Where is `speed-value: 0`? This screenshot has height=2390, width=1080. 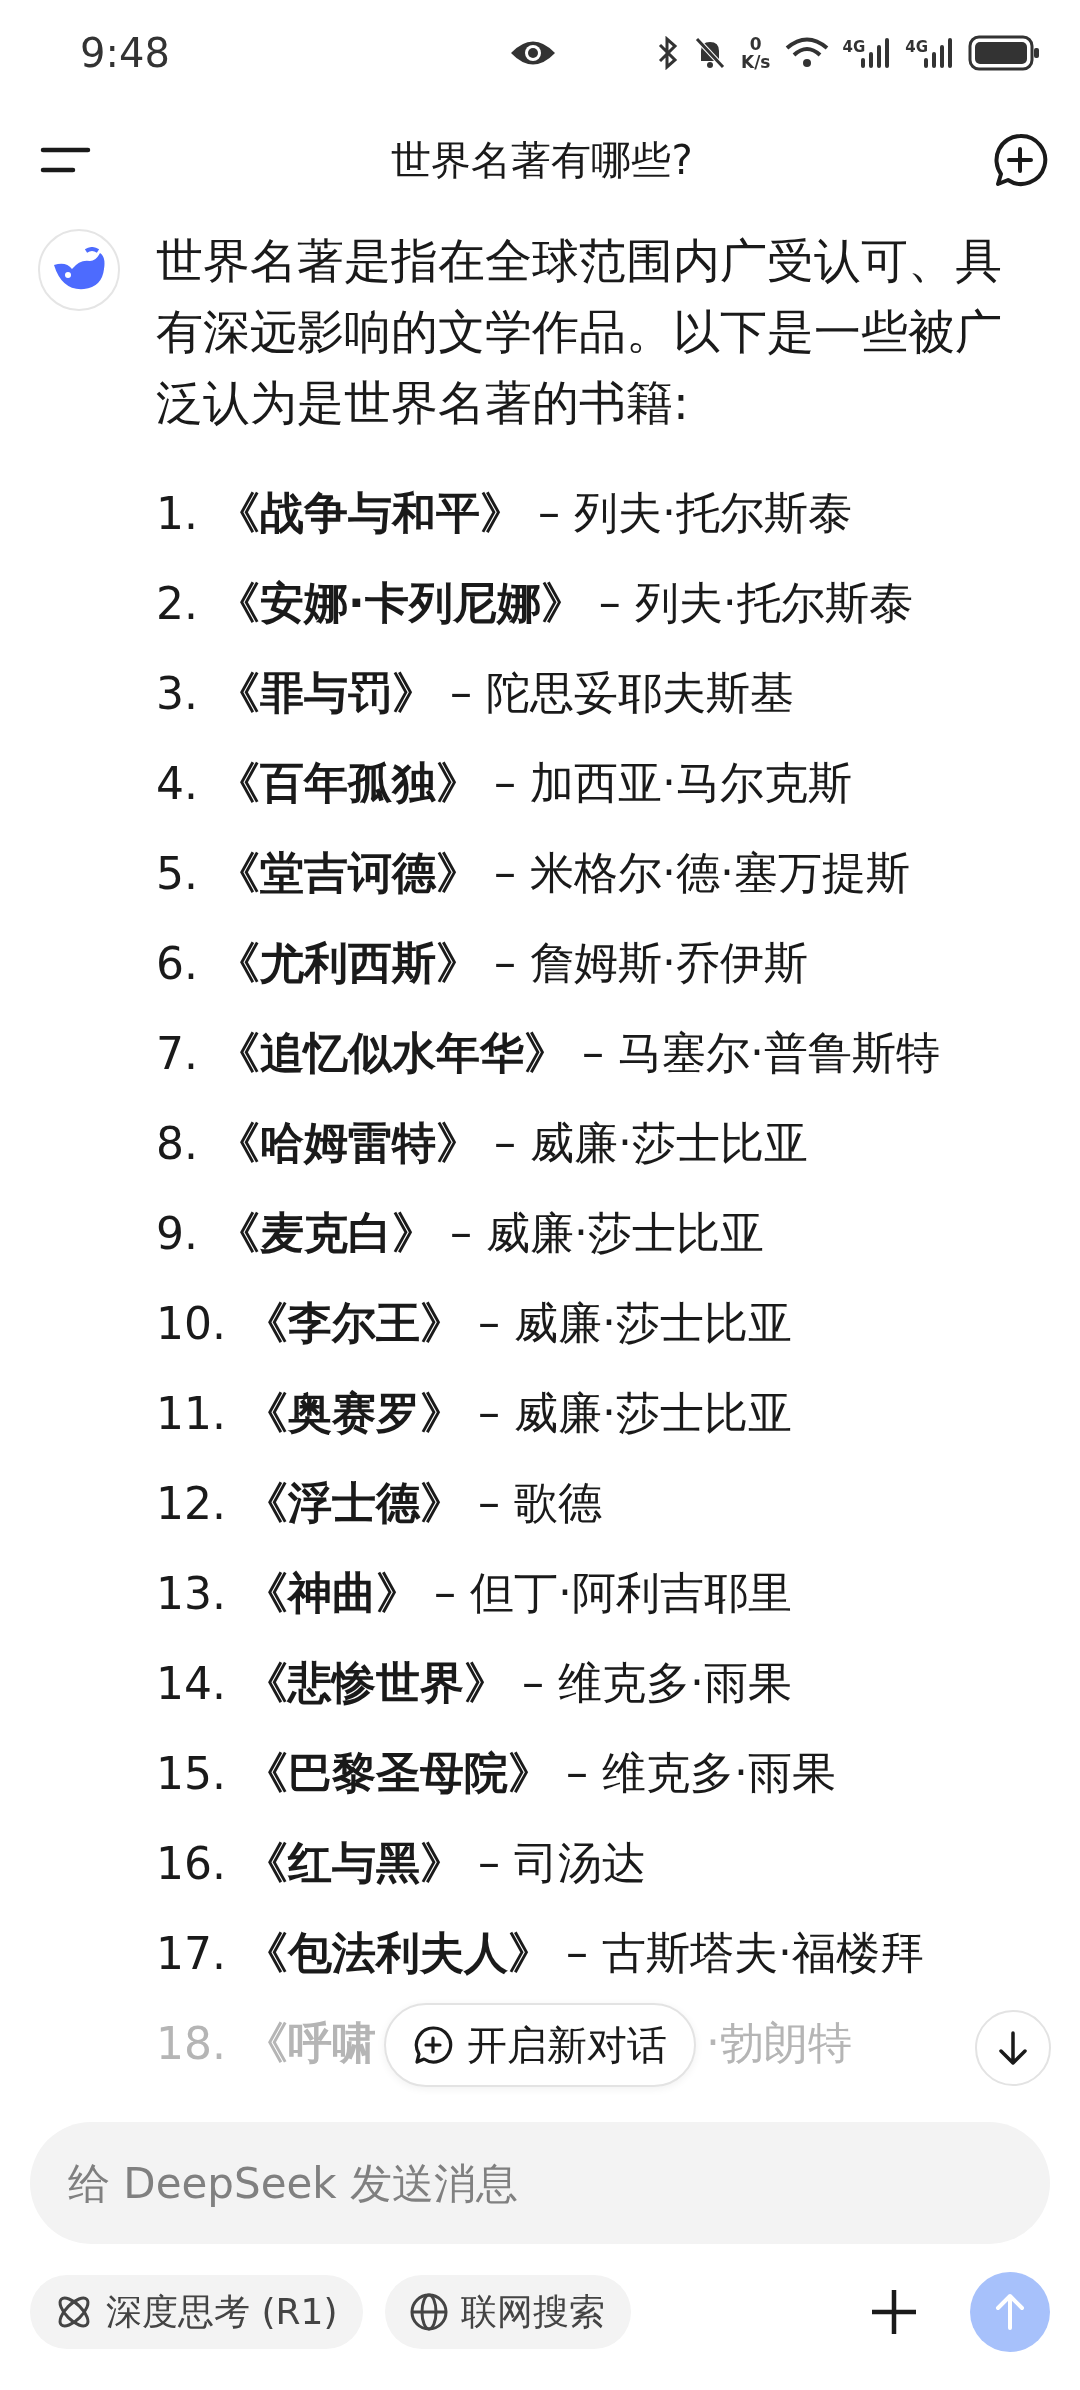
speed-value: 0 is located at coordinates (755, 43).